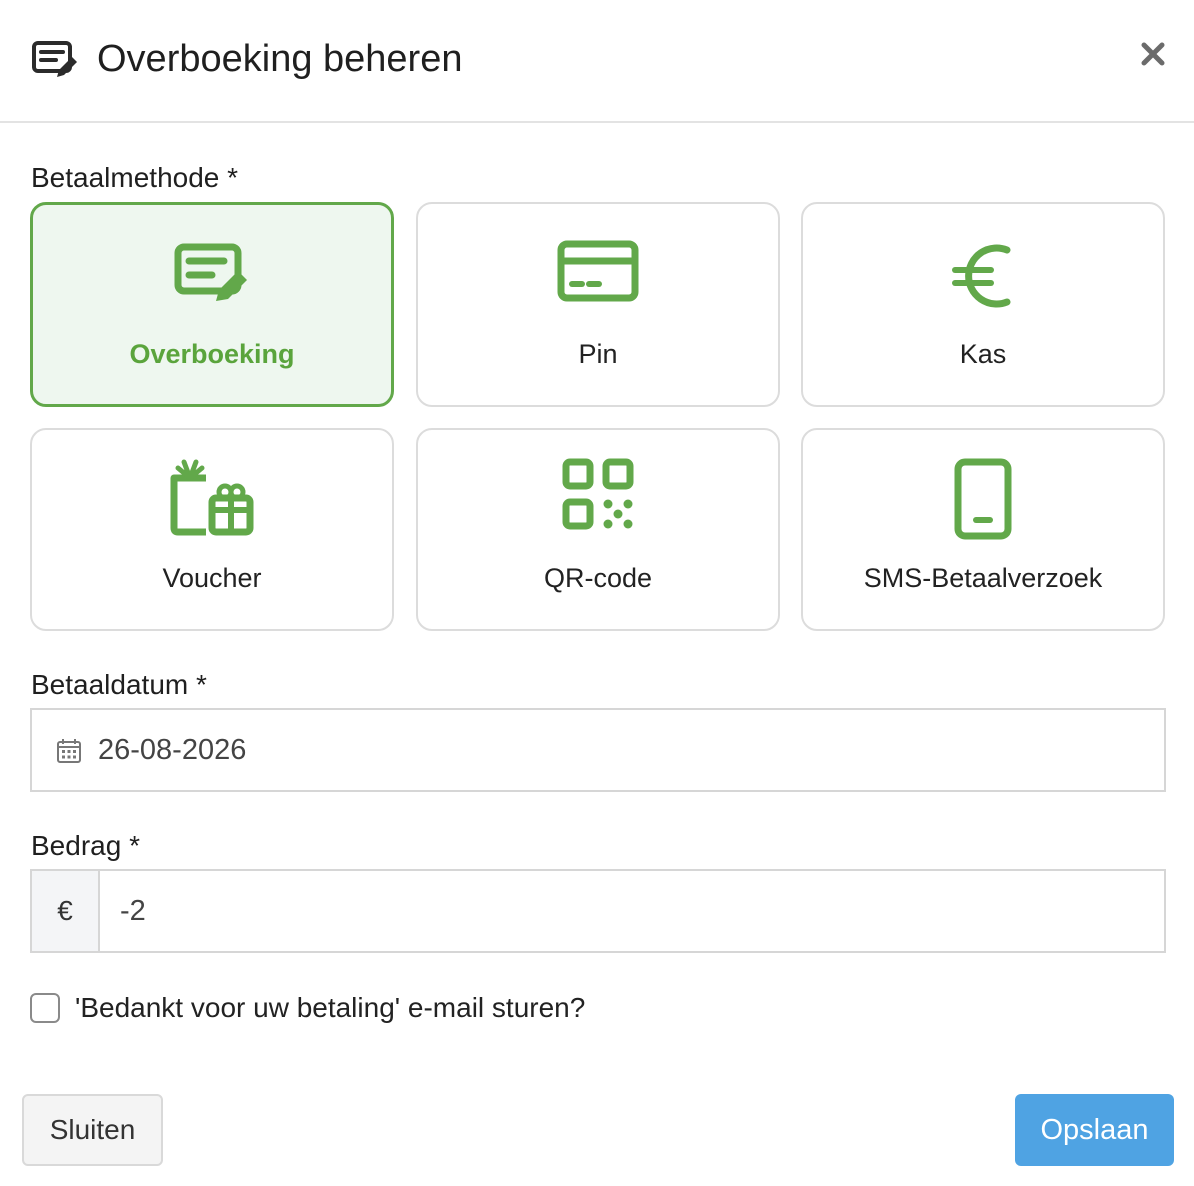 This screenshot has width=1194, height=1186. What do you see at coordinates (212, 354) in the screenshot?
I see `payment-option-label: Overboeking` at bounding box center [212, 354].